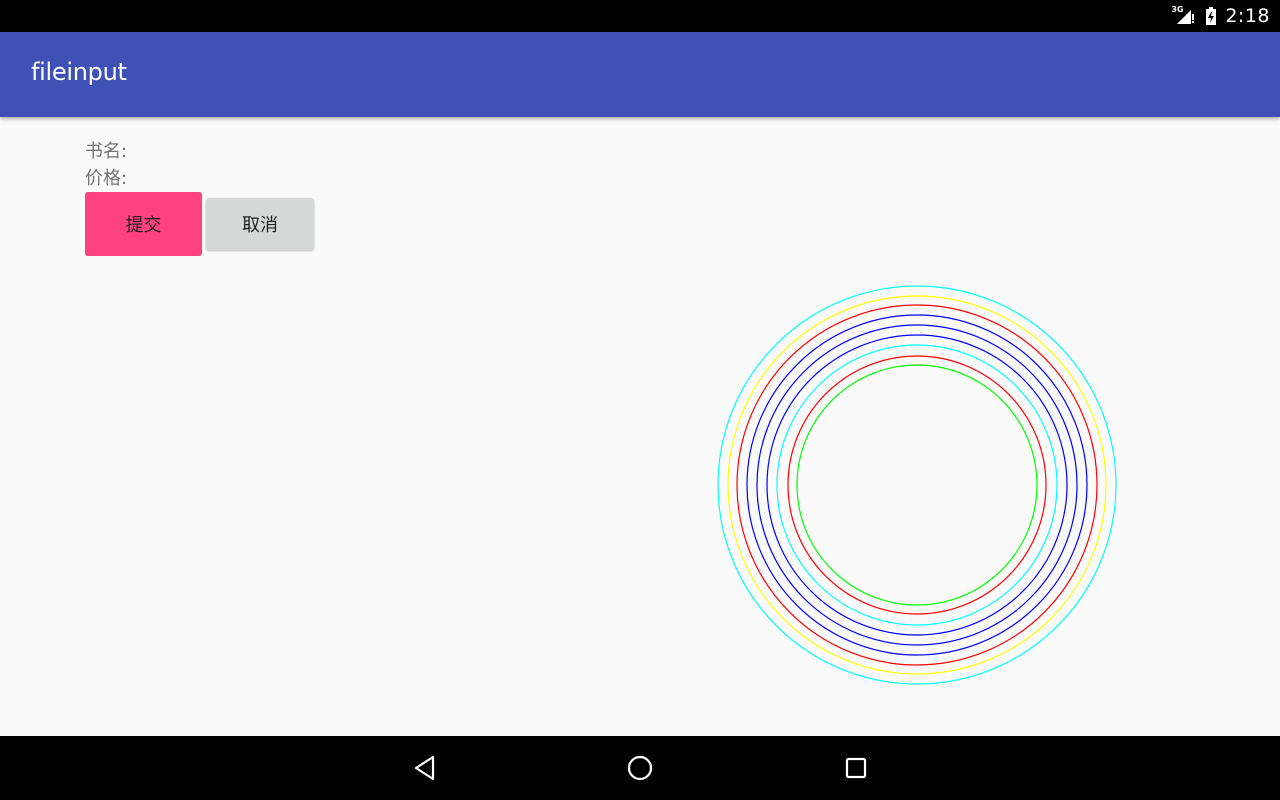 This screenshot has width=1280, height=800. I want to click on back-icon, so click(424, 768).